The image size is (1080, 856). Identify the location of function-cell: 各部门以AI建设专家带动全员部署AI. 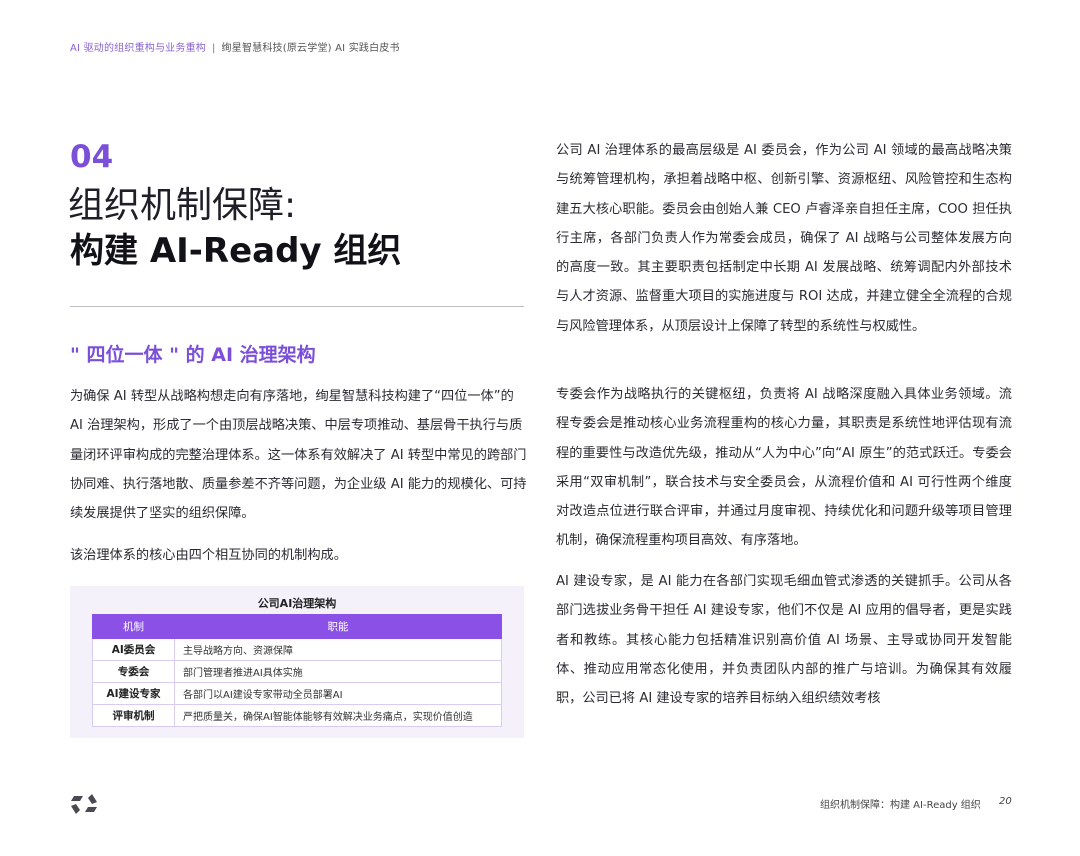
(338, 693).